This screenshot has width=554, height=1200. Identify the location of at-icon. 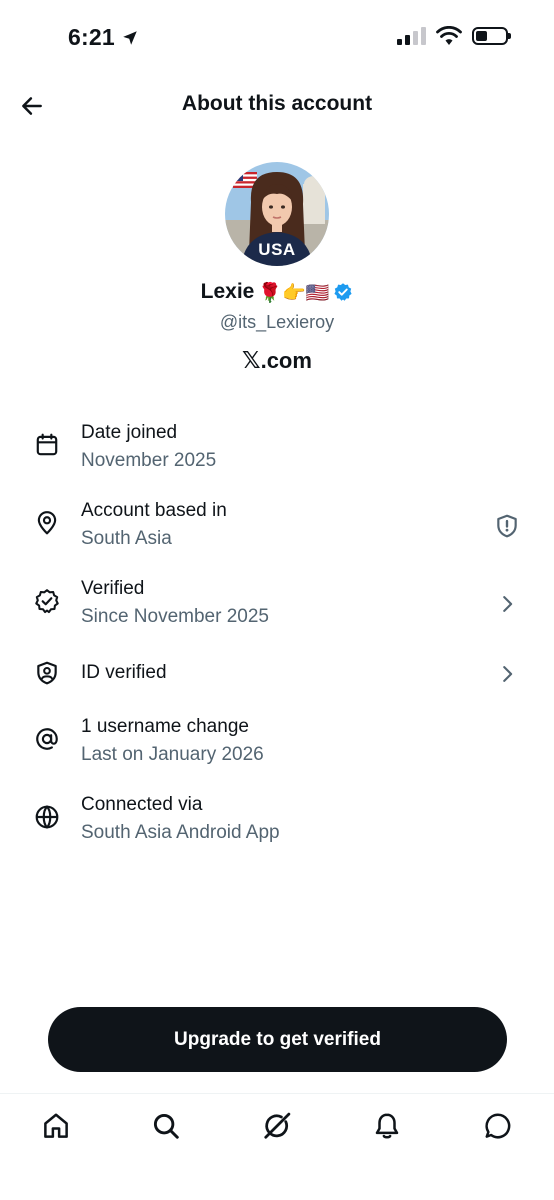
(47, 739).